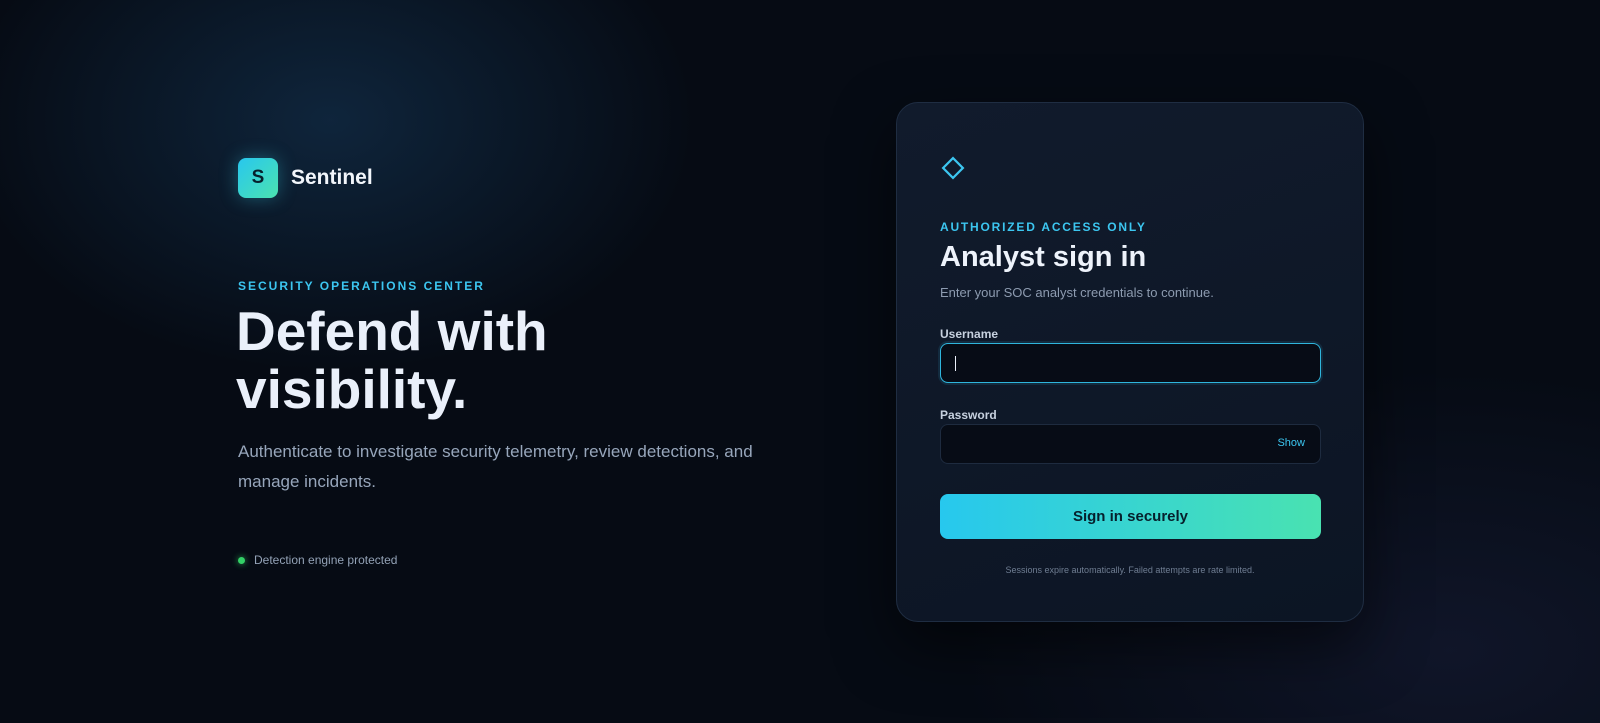 The image size is (1600, 723). I want to click on card-title: Analyst sign in, so click(1043, 257).